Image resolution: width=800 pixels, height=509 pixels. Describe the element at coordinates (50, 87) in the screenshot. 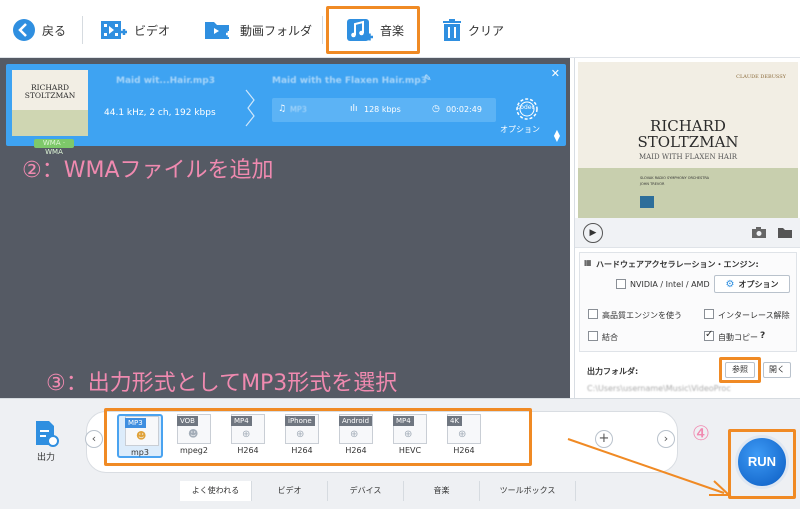

I see `thumb-artist-1: RICHARD` at that location.